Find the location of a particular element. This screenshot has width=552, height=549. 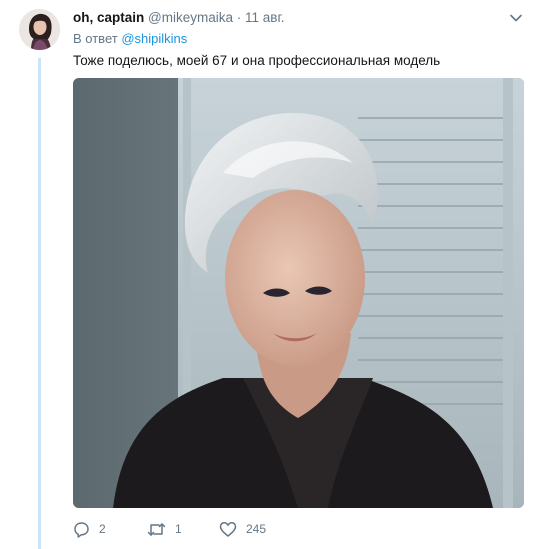

like-button: 245 is located at coordinates (242, 529).